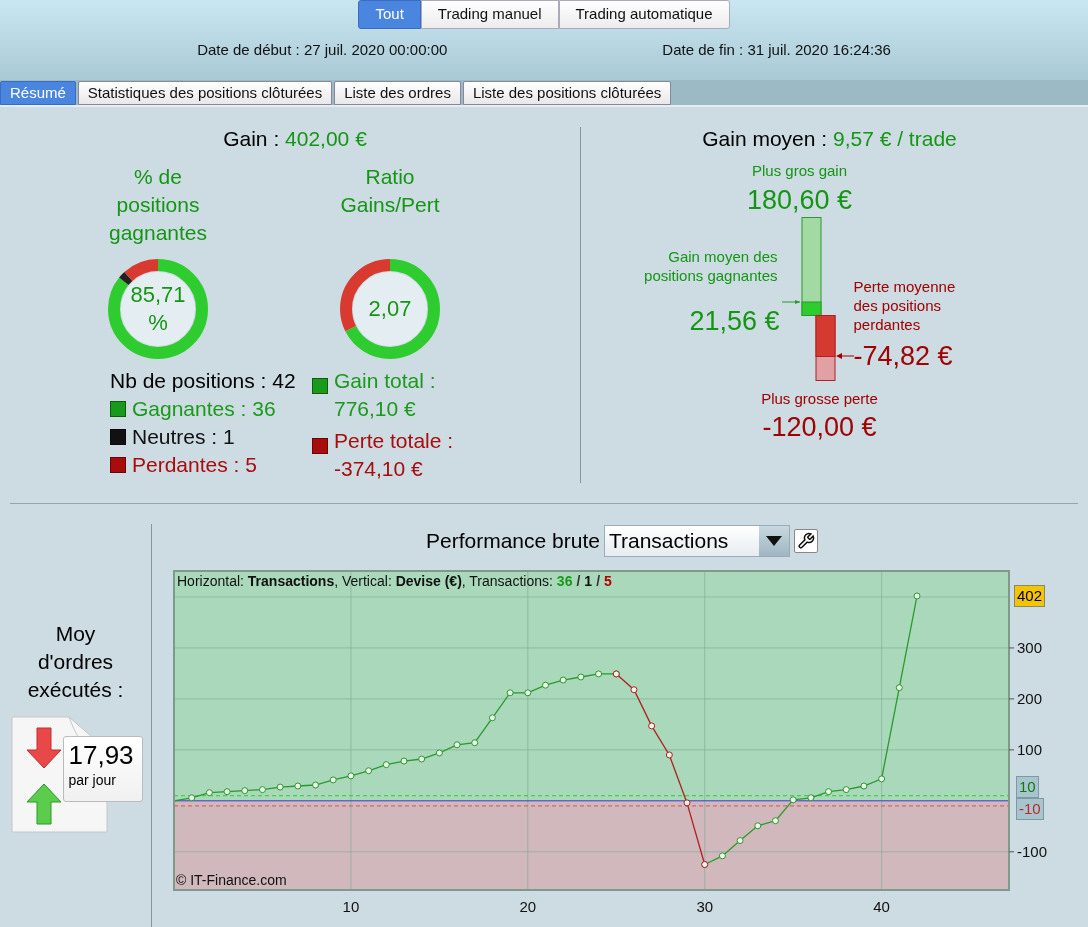  Describe the element at coordinates (819, 398) in the screenshot. I see `worst-loss-label: Plus grosse perte` at that location.